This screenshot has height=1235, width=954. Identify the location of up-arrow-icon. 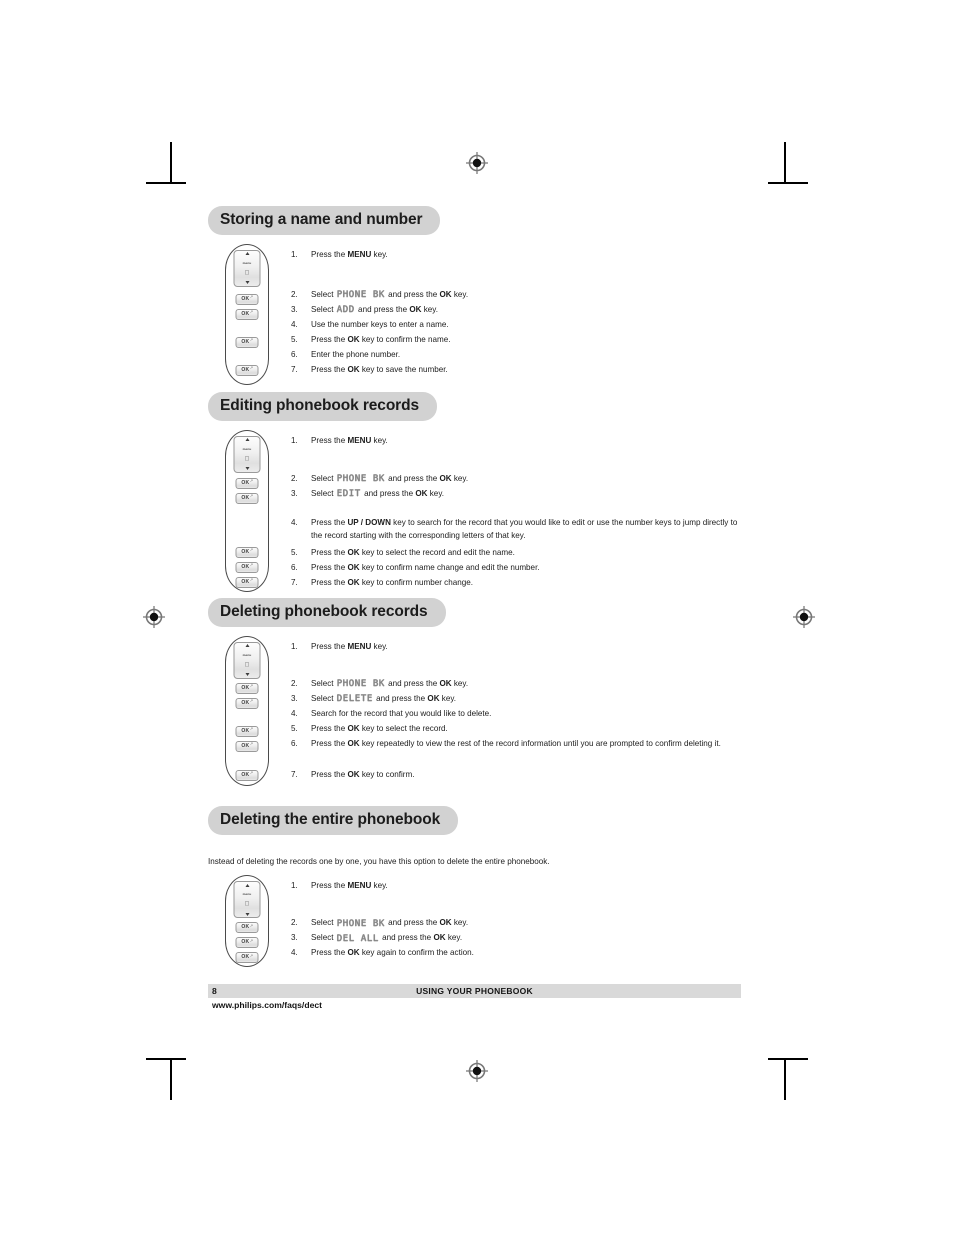
(247, 885).